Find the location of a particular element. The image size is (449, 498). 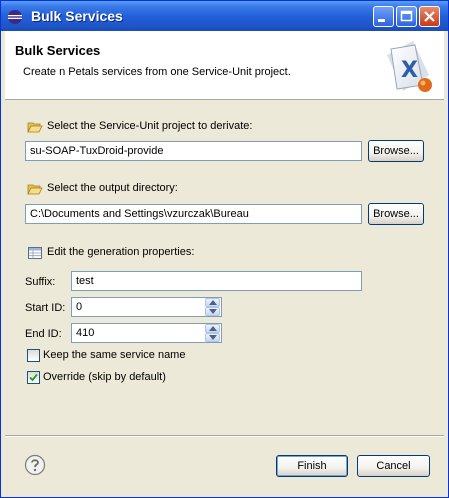

end-id-decrement is located at coordinates (212, 337).